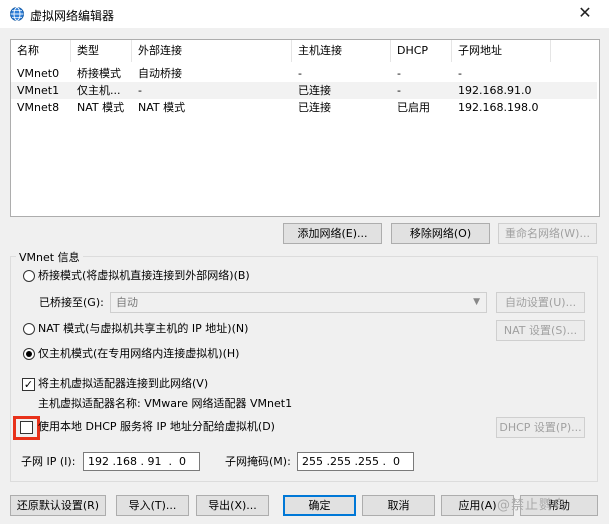 The height and width of the screenshot is (524, 609). I want to click on column-header-subnet: 子网地址, so click(501, 51).